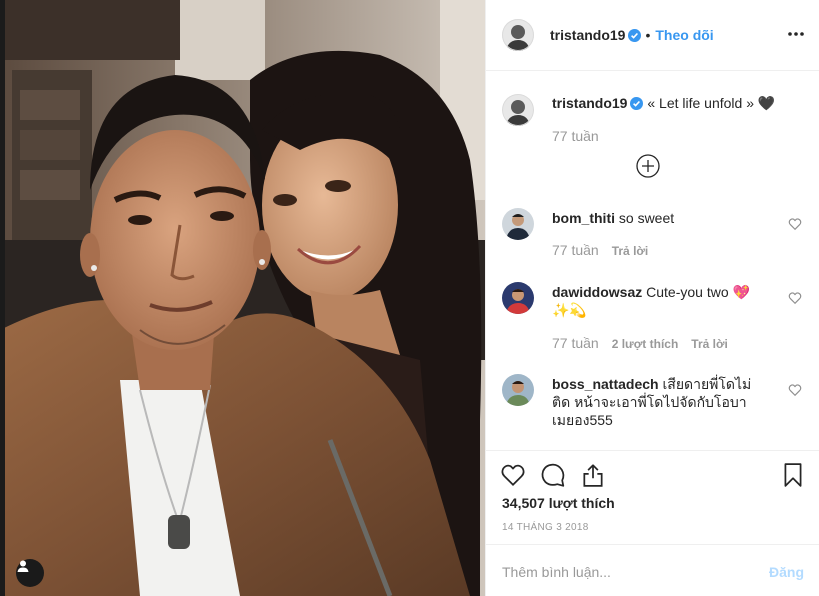 This screenshot has height=596, width=819. I want to click on caption-body: tristando19 « Let life unfold » 🖤, so click(677, 103).